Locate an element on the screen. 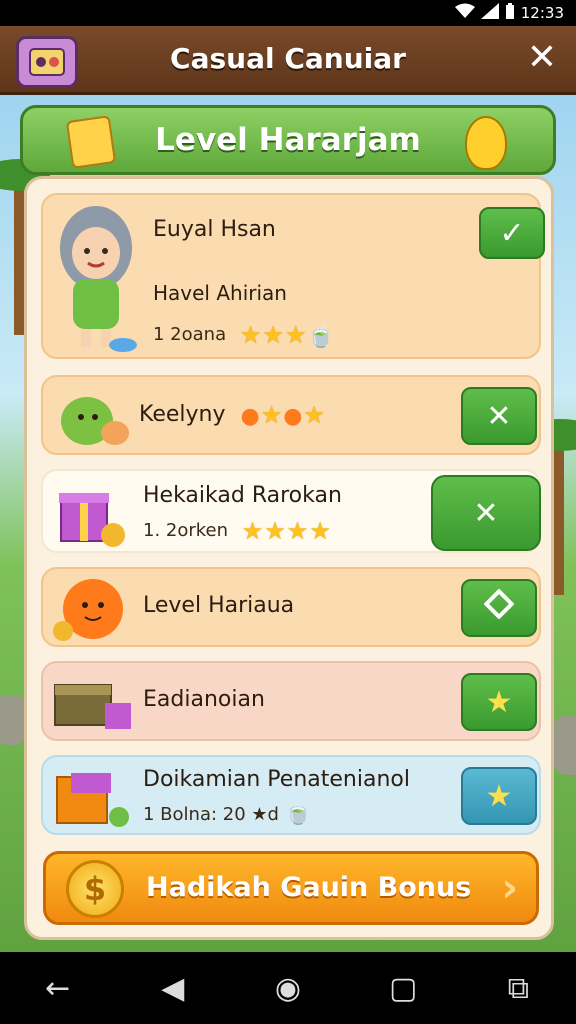 This screenshot has height=1024, width=576. list-item: Level Hariaua is located at coordinates (291, 607).